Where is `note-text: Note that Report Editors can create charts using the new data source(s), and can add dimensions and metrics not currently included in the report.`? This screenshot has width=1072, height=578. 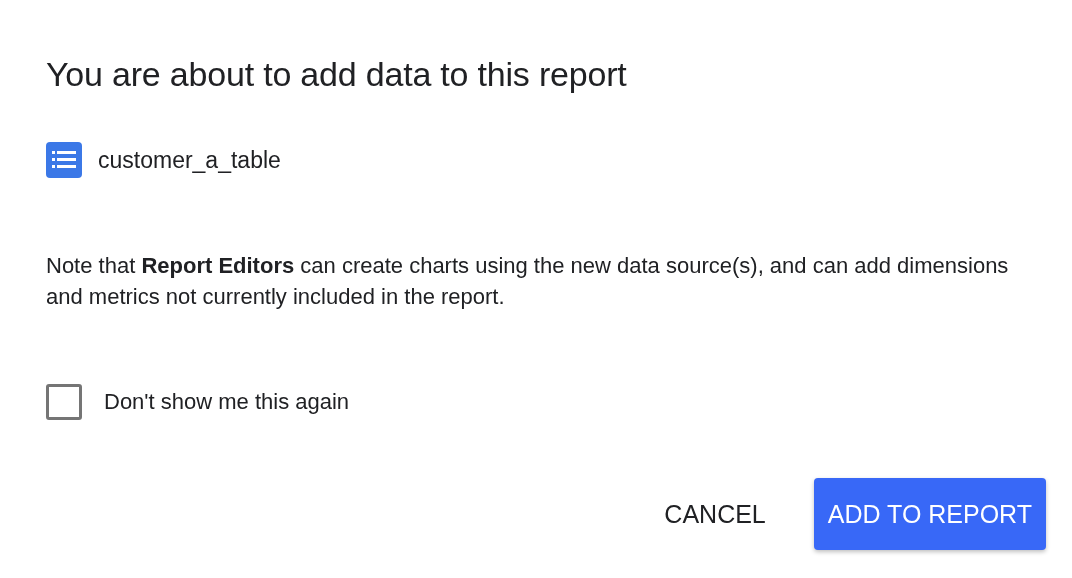 note-text: Note that Report Editors can create charts using the new data source(s), and can add dimensions and metrics not currently included in the report. is located at coordinates (528, 281).